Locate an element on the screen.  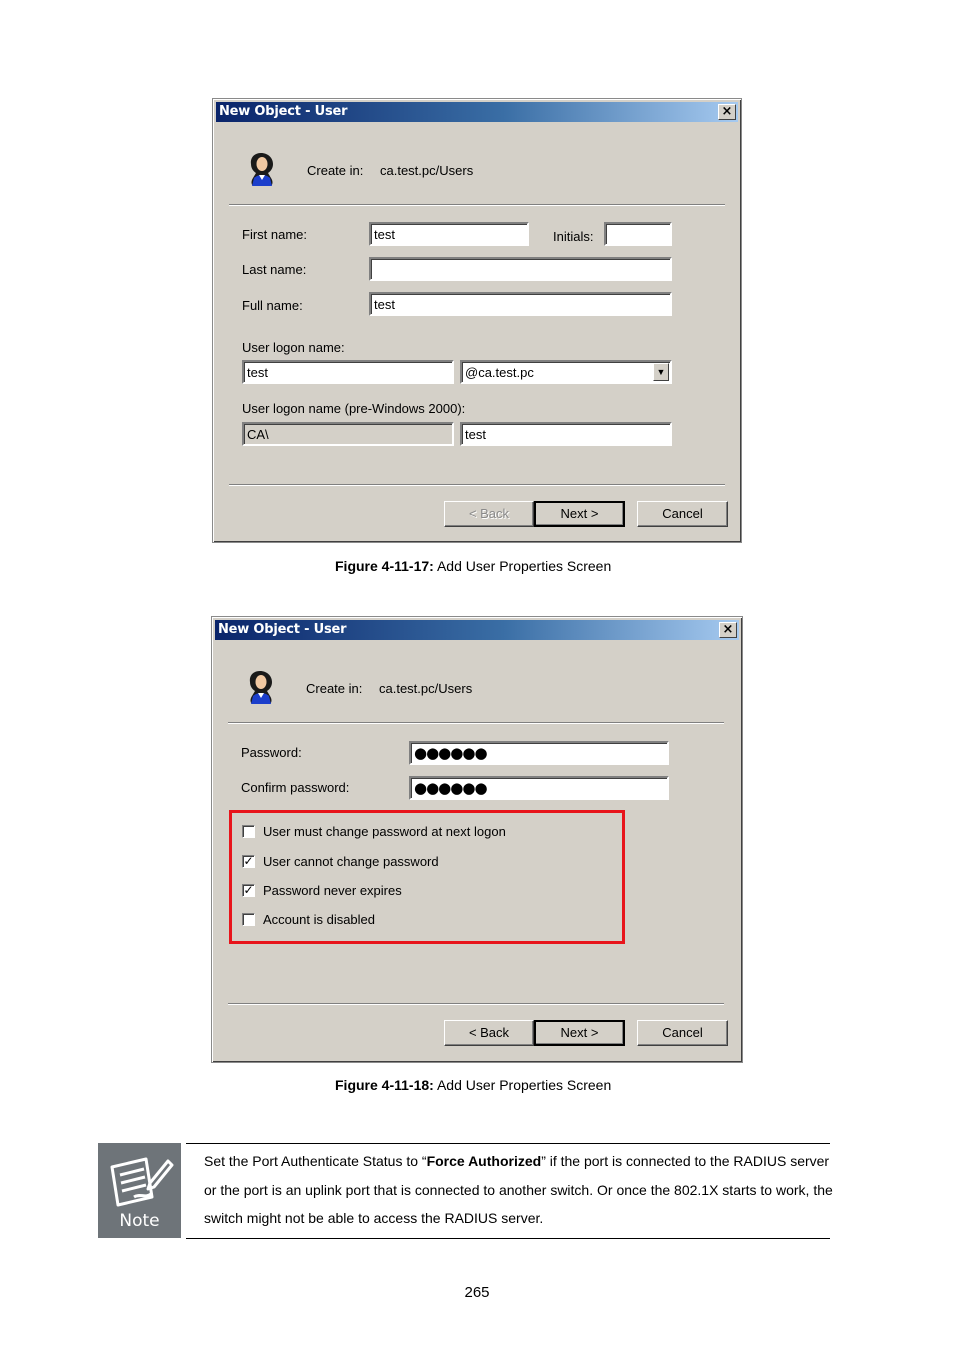
initials-label: Initials: is located at coordinates (573, 236).